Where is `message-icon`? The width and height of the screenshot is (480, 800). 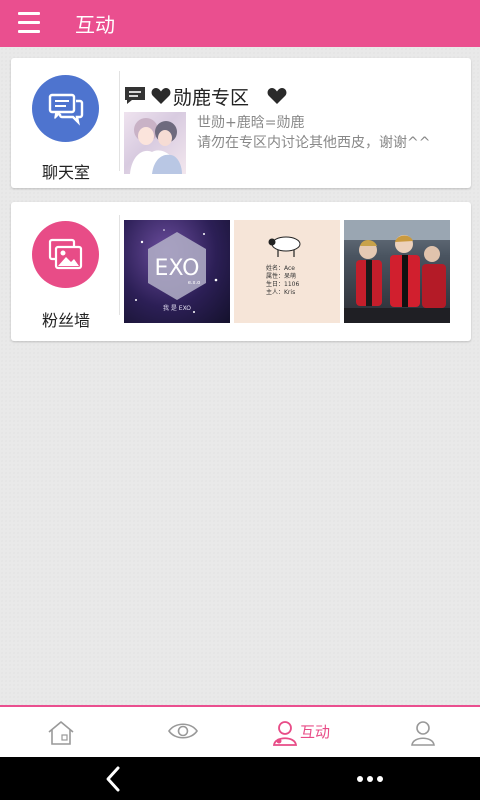 message-icon is located at coordinates (135, 95).